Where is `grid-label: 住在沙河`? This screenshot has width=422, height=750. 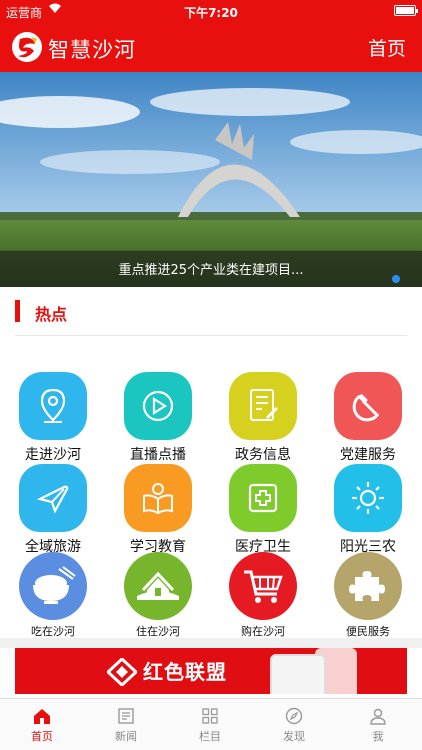
grid-label: 住在沙河 is located at coordinates (158, 631).